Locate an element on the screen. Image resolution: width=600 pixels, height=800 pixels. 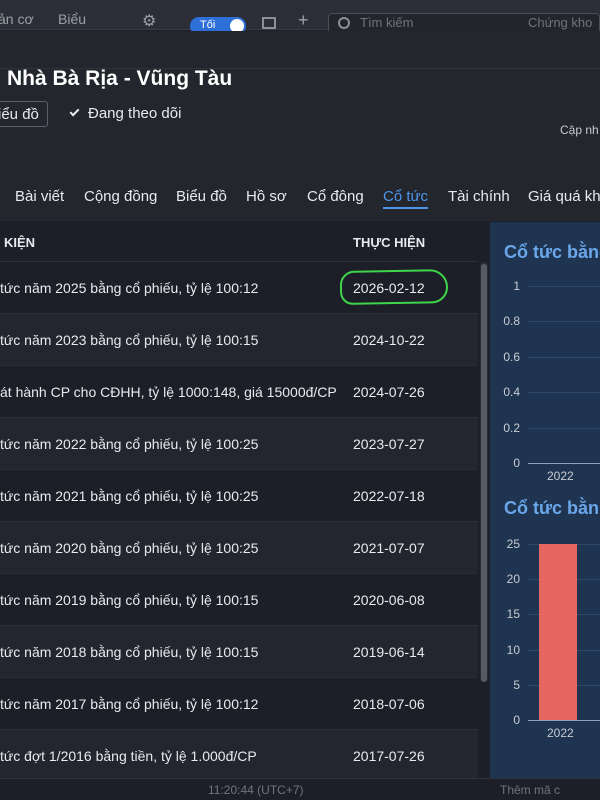
event-date: 2020-06-08 is located at coordinates (389, 600).